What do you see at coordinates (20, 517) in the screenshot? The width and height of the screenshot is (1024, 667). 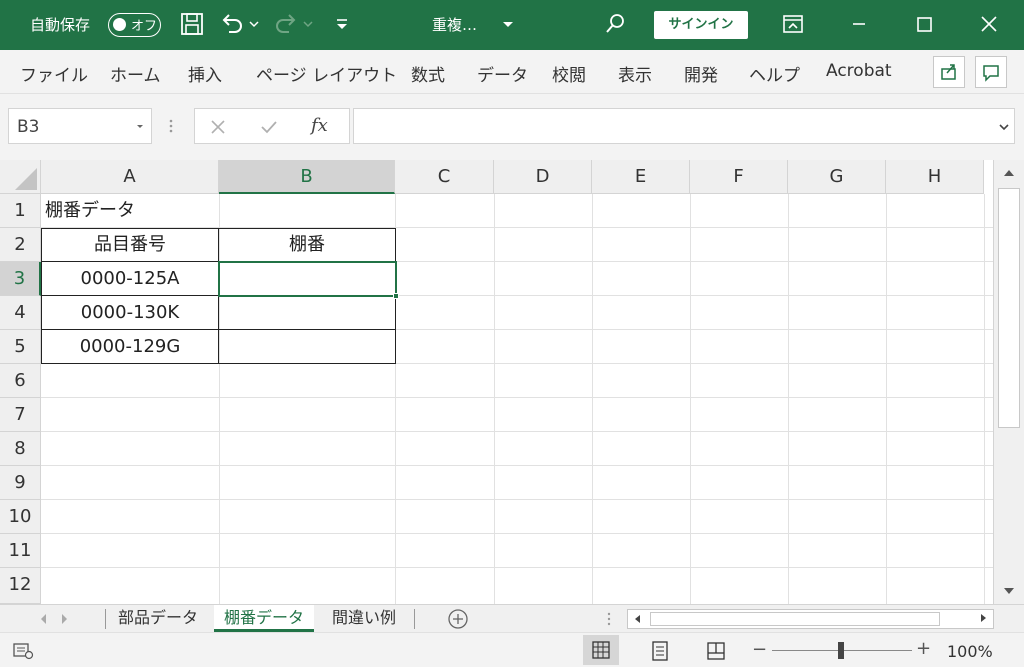 I see `row-header-10: 10` at bounding box center [20, 517].